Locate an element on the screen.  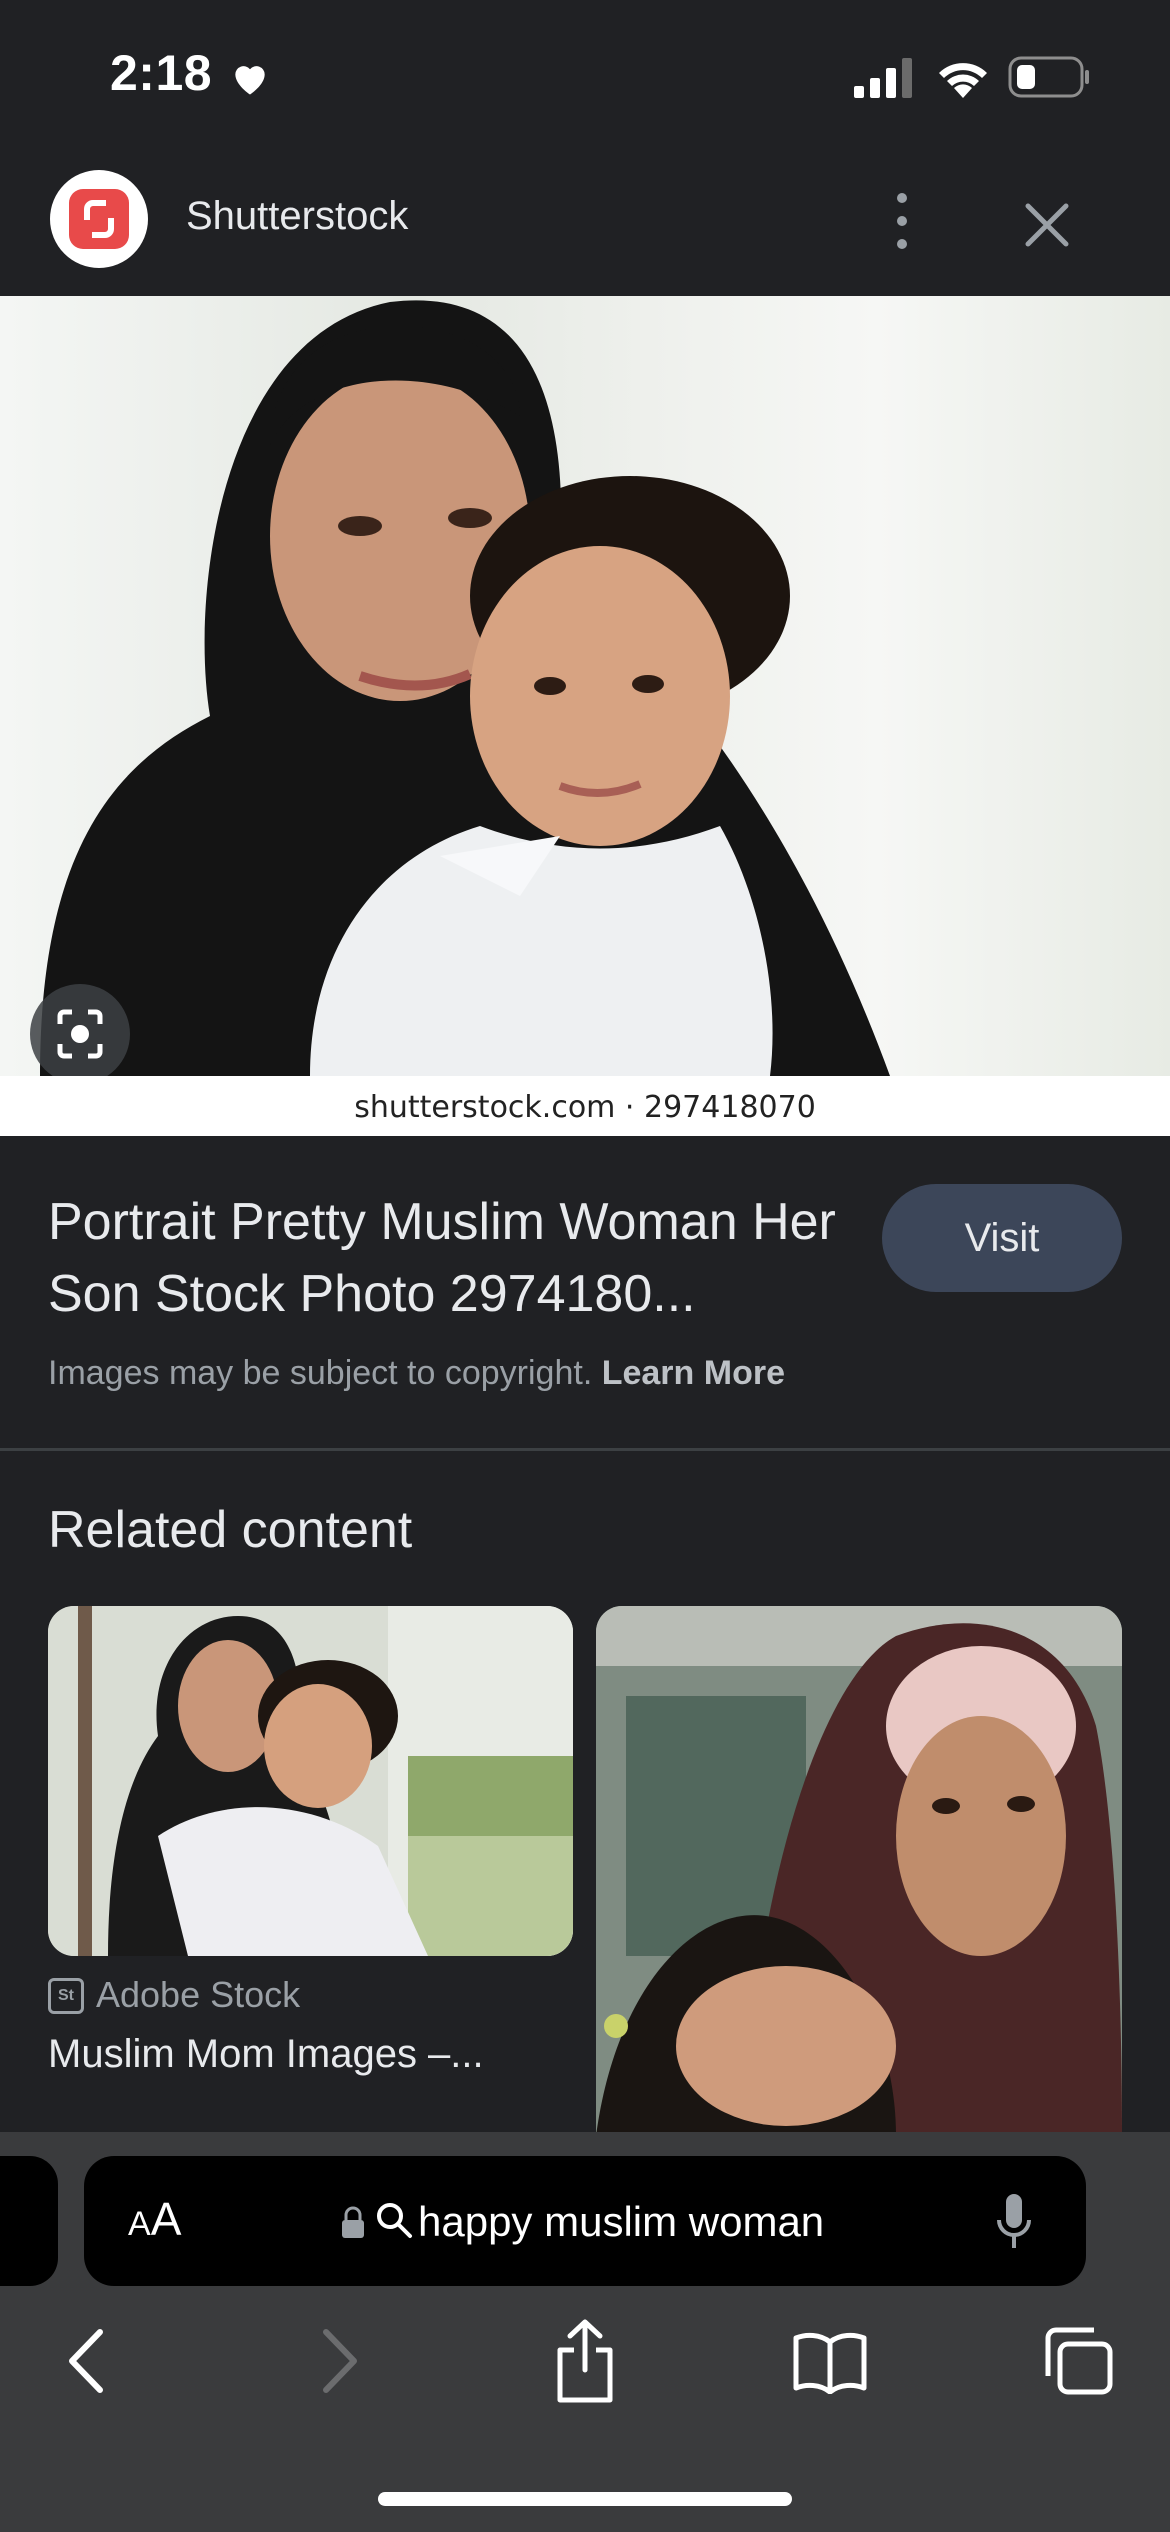
site-header: Shutterstock is located at coordinates (585, 223).